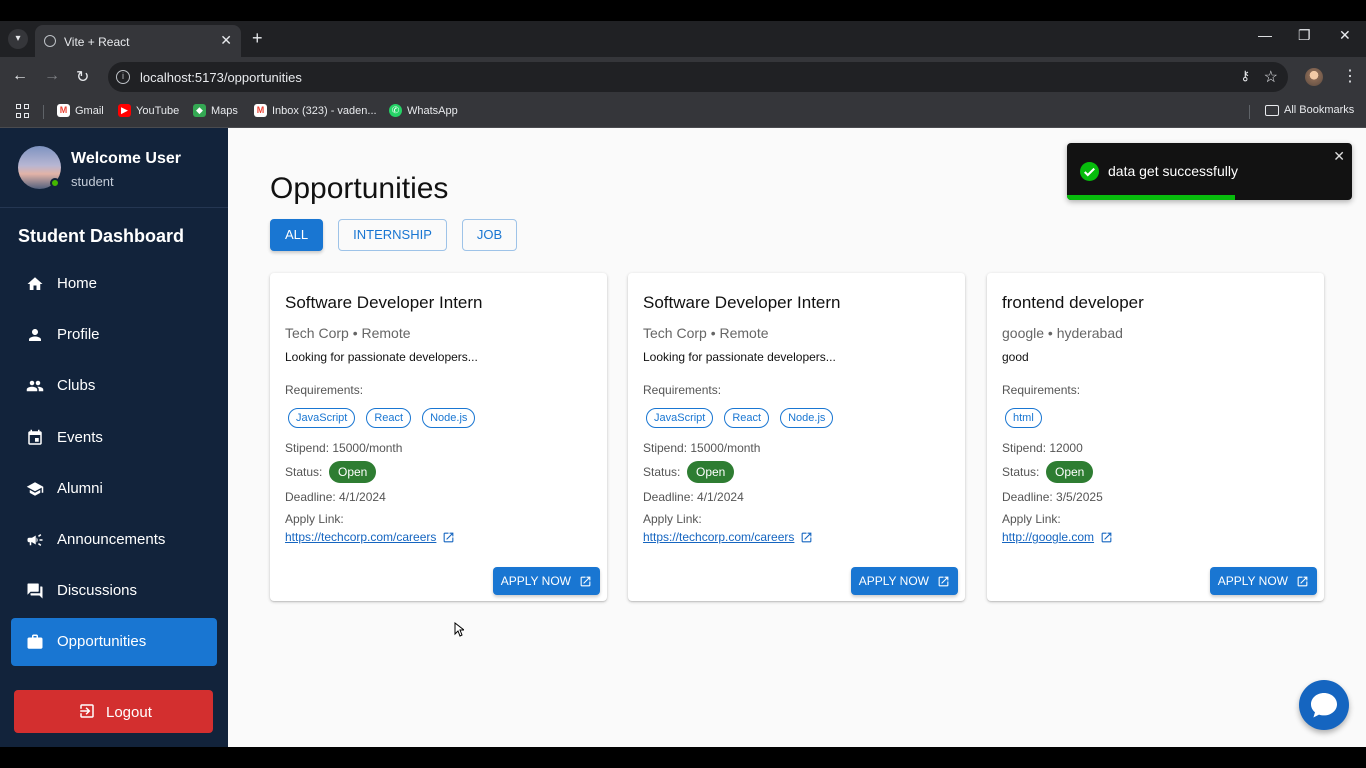 This screenshot has height=768, width=1366. What do you see at coordinates (1265, 35) in the screenshot?
I see `minimize-icon: —` at bounding box center [1265, 35].